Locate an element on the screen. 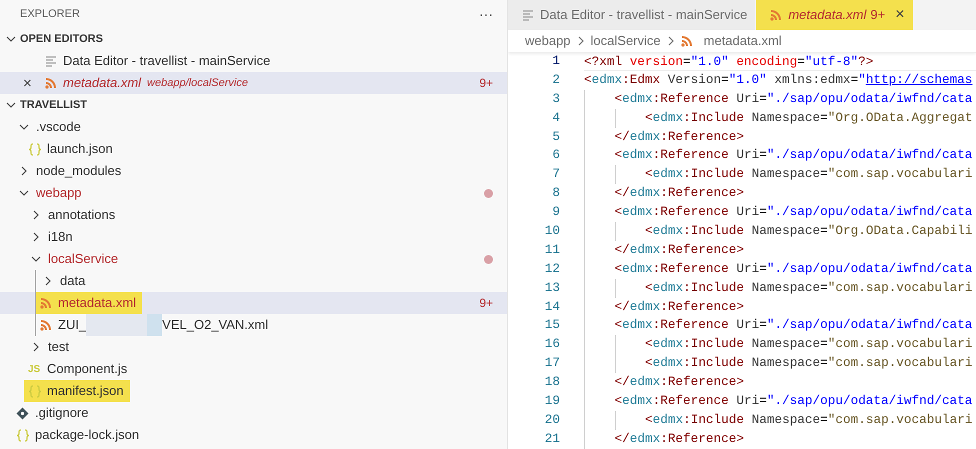 The height and width of the screenshot is (449, 976). js-file-icon: JS is located at coordinates (35, 369).